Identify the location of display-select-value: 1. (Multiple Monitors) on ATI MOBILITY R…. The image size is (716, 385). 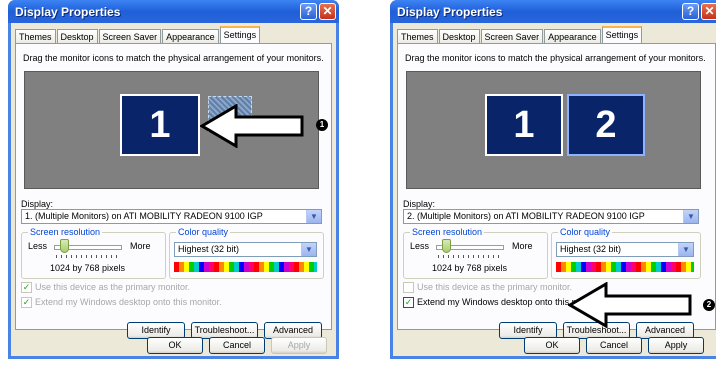
(144, 216).